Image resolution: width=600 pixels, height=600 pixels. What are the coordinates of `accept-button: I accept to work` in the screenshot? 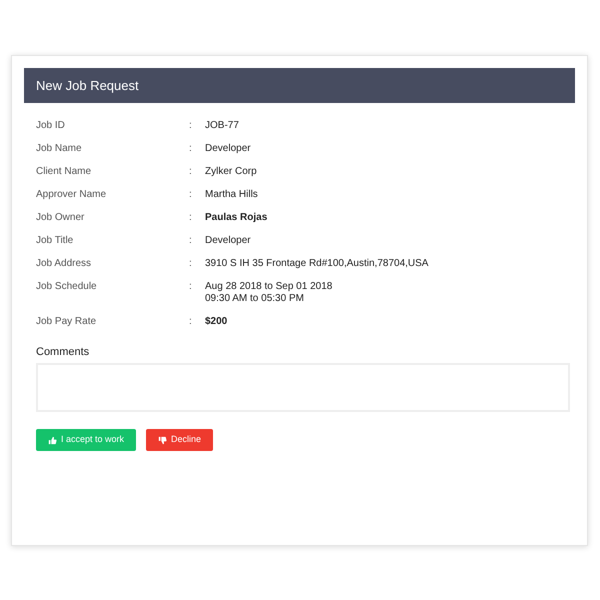 It's located at (86, 440).